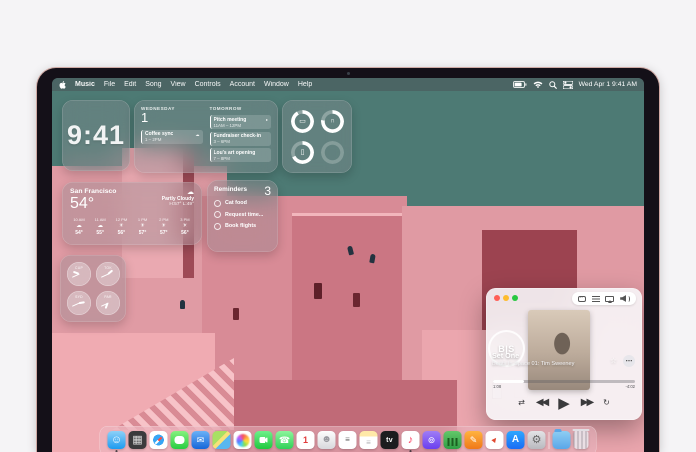 The image size is (696, 452). What do you see at coordinates (153, 140) in the screenshot?
I see `event-time: 1 – 2PM` at bounding box center [153, 140].